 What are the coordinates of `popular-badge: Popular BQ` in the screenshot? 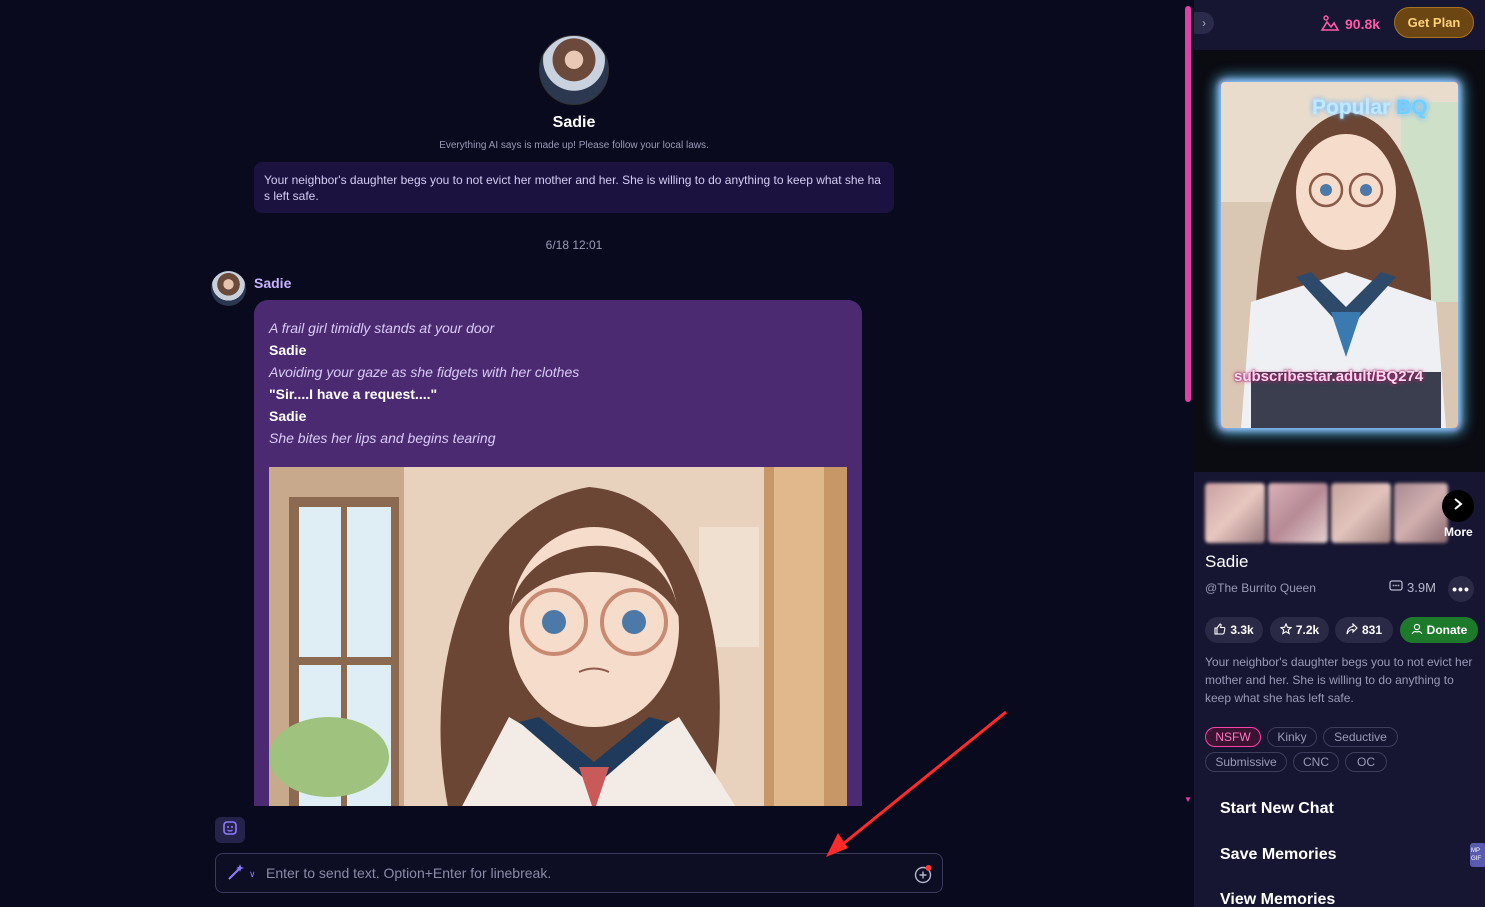 It's located at (1370, 108).